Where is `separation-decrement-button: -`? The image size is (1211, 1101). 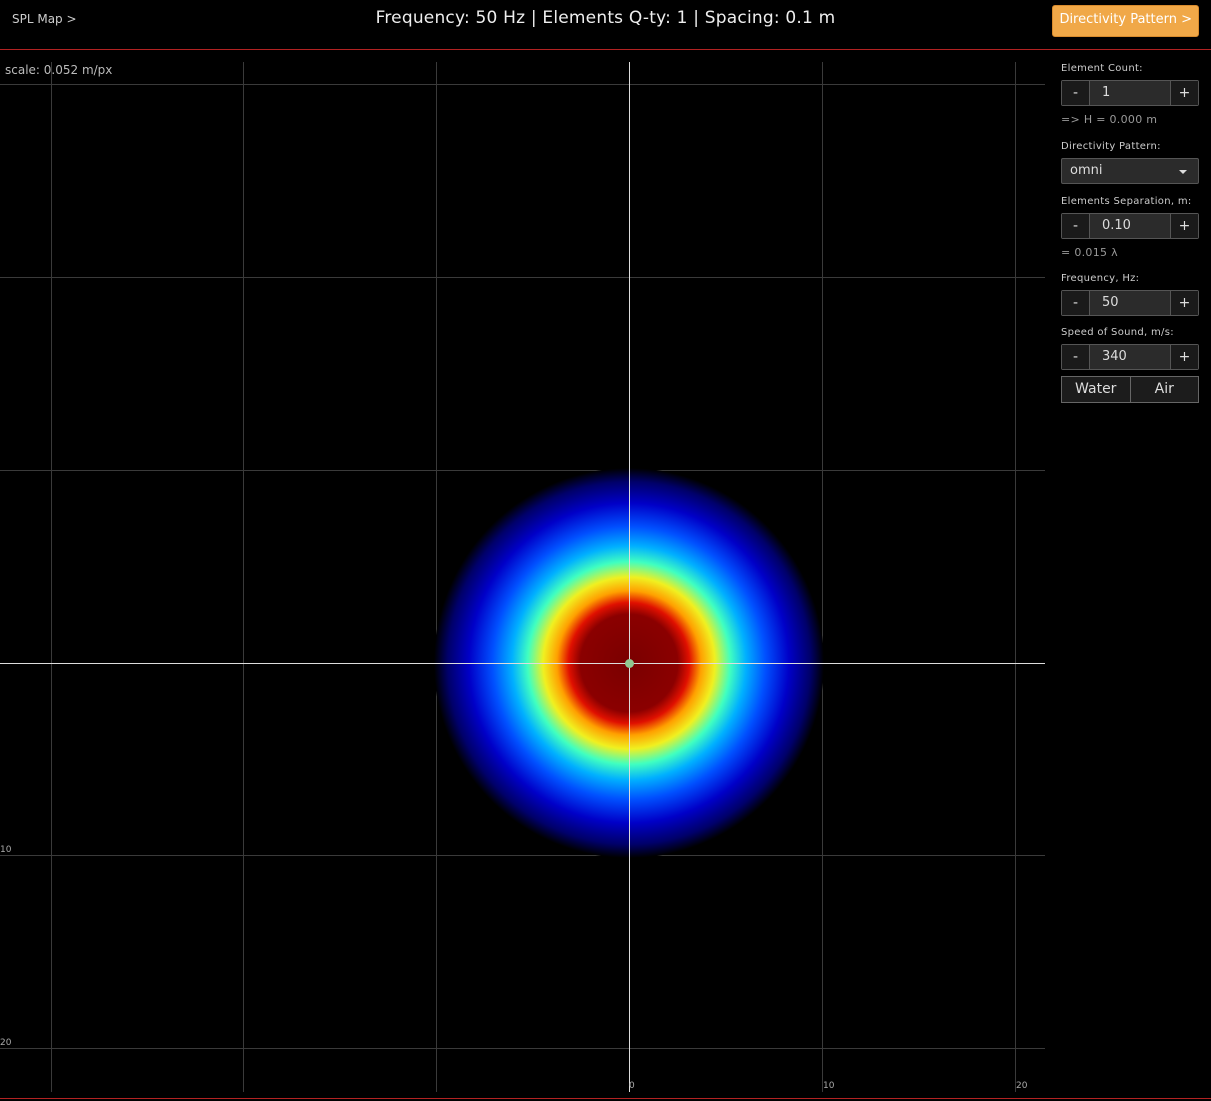
separation-decrement-button: - is located at coordinates (1075, 226).